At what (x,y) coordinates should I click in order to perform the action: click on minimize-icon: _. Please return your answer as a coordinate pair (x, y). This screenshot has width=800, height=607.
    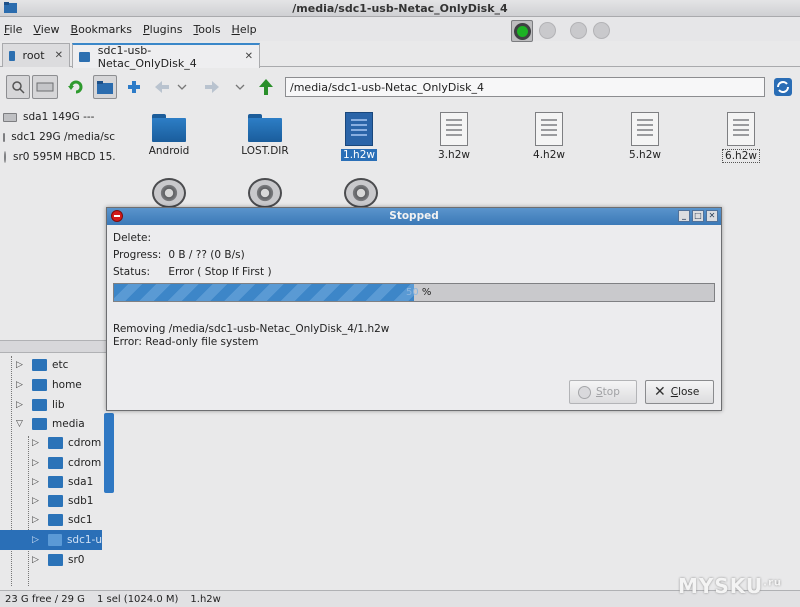
    Looking at the image, I should click on (684, 216).